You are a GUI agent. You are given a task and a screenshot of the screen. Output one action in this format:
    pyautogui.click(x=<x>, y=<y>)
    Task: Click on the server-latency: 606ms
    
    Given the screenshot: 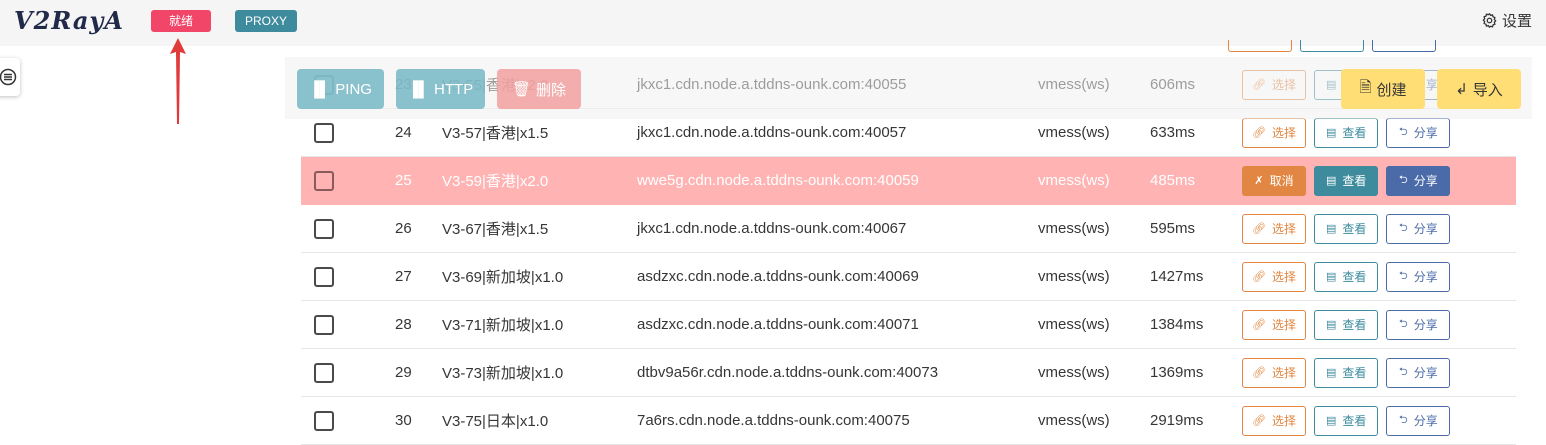 What is the action you would take?
    pyautogui.click(x=1196, y=85)
    